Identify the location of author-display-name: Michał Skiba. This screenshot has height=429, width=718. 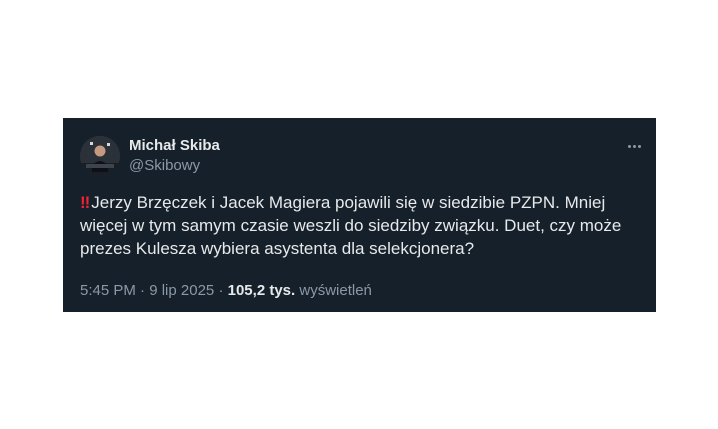
(174, 146).